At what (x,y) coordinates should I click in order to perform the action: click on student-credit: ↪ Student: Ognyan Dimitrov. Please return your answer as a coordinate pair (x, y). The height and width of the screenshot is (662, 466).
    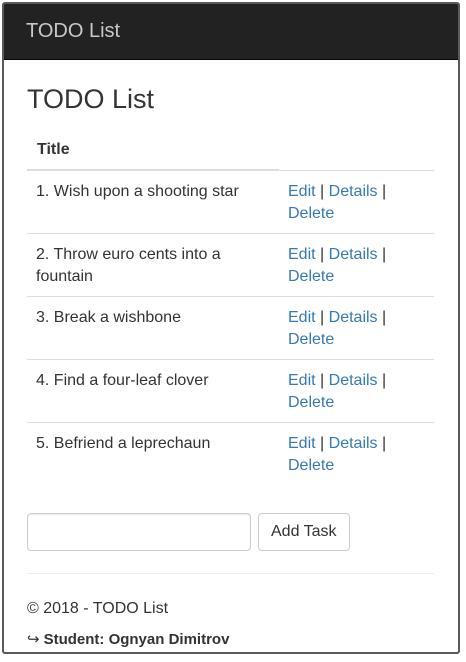
    Looking at the image, I should click on (230, 639).